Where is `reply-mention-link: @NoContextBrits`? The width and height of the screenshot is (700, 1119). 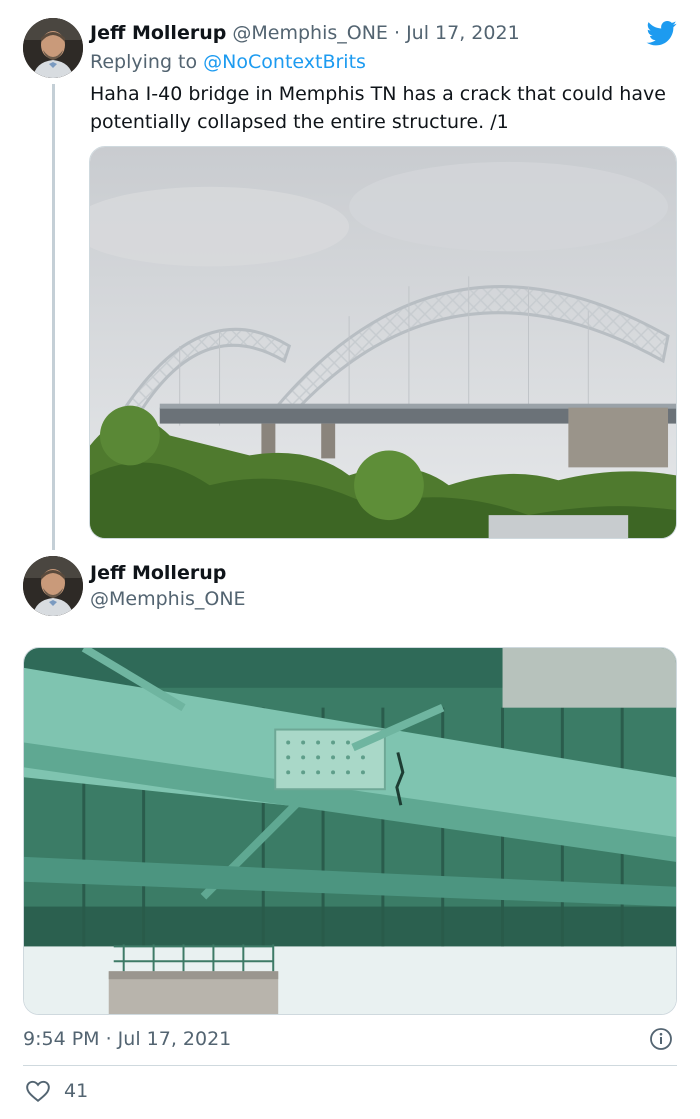 reply-mention-link: @NoContextBrits is located at coordinates (284, 62).